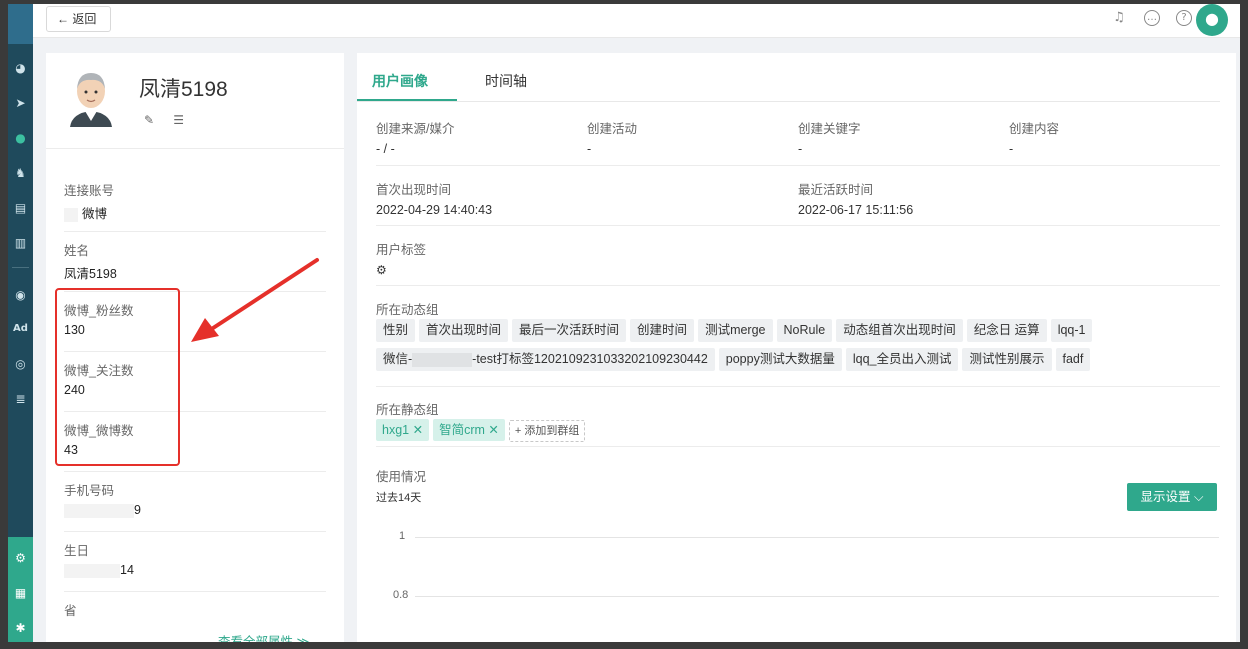  Describe the element at coordinates (399, 498) in the screenshot. I see `usage-period: 过去14天` at that location.